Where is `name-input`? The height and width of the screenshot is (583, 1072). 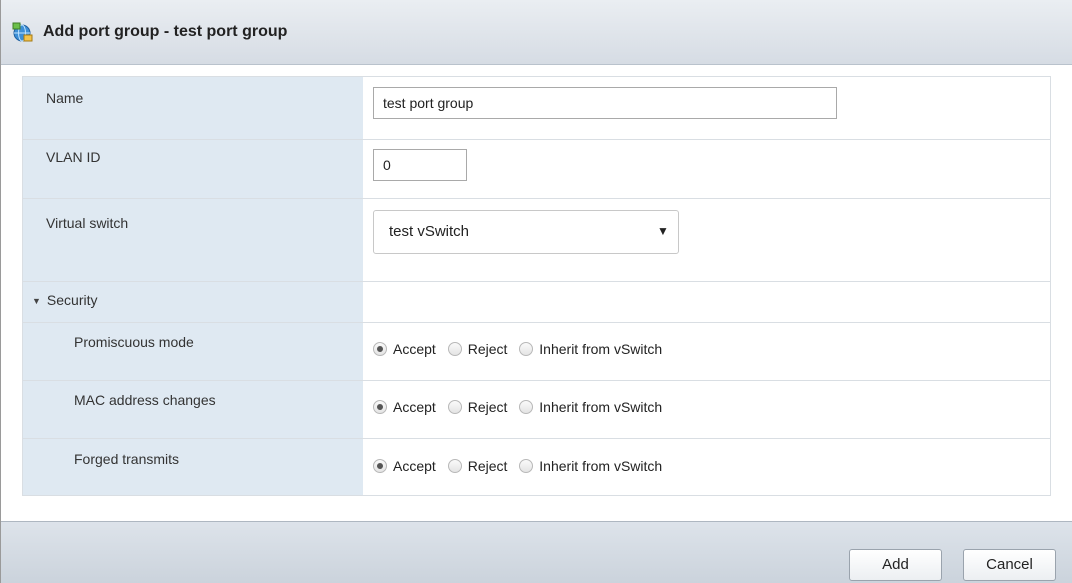
name-input is located at coordinates (605, 103).